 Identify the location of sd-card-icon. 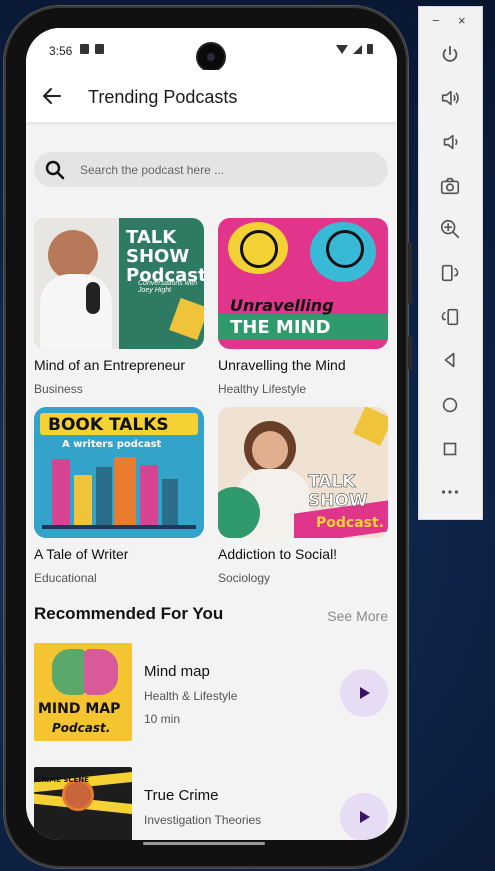
(99, 49).